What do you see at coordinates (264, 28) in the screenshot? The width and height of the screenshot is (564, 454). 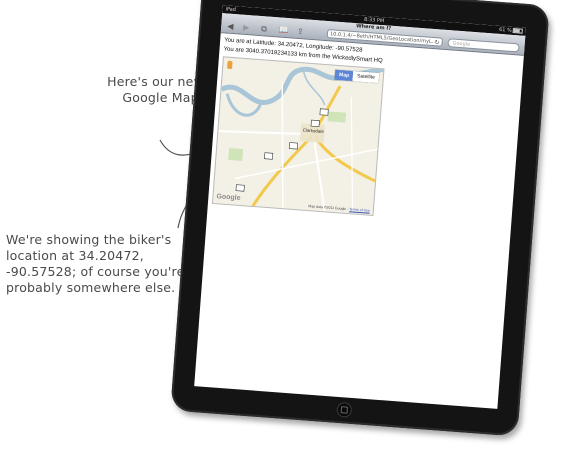 I see `pages-icon: ⧉` at bounding box center [264, 28].